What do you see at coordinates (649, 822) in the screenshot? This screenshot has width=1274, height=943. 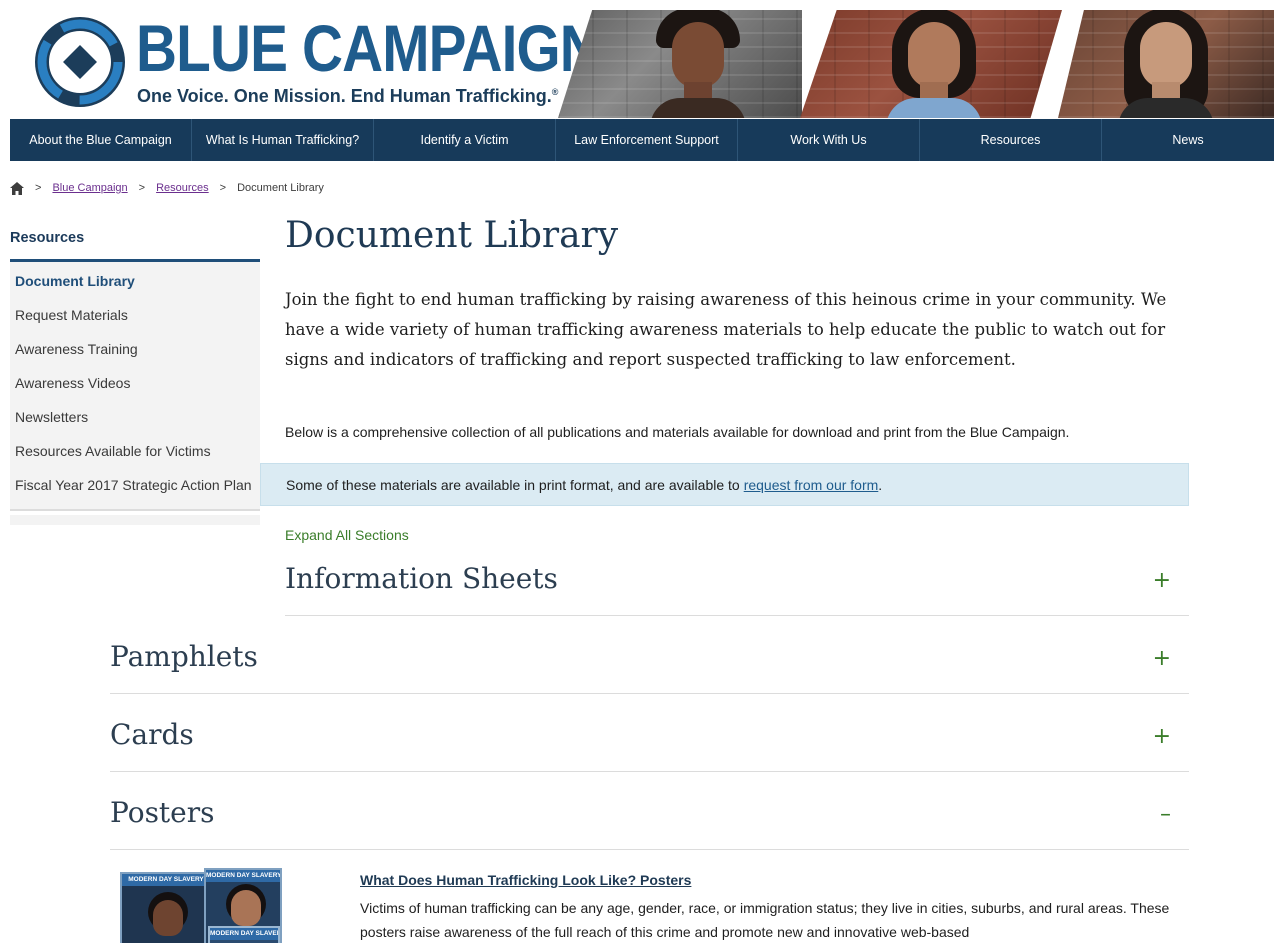 I see `section-posters: Posters –` at bounding box center [649, 822].